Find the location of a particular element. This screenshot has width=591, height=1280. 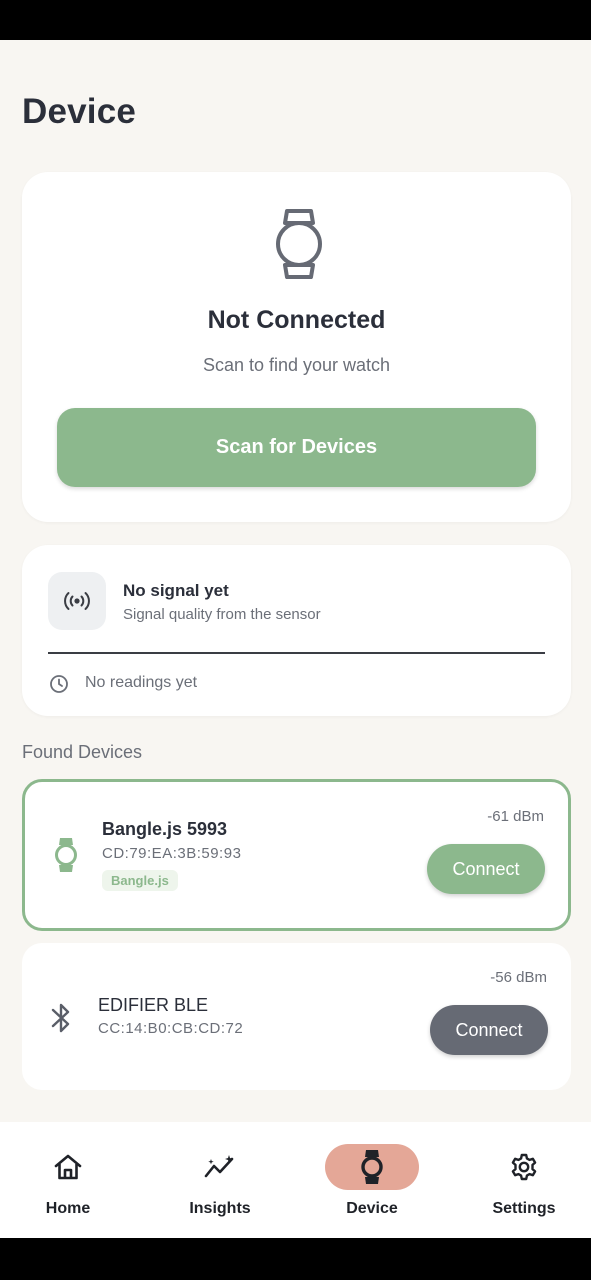

signal-title: No signal yet is located at coordinates (176, 590).